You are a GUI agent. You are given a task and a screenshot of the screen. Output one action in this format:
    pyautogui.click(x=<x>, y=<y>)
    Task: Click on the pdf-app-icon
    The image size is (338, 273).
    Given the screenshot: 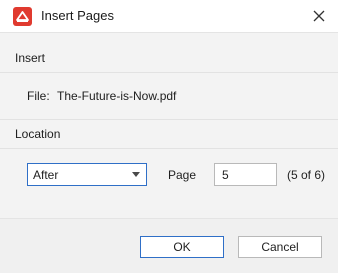 What is the action you would take?
    pyautogui.click(x=22, y=16)
    